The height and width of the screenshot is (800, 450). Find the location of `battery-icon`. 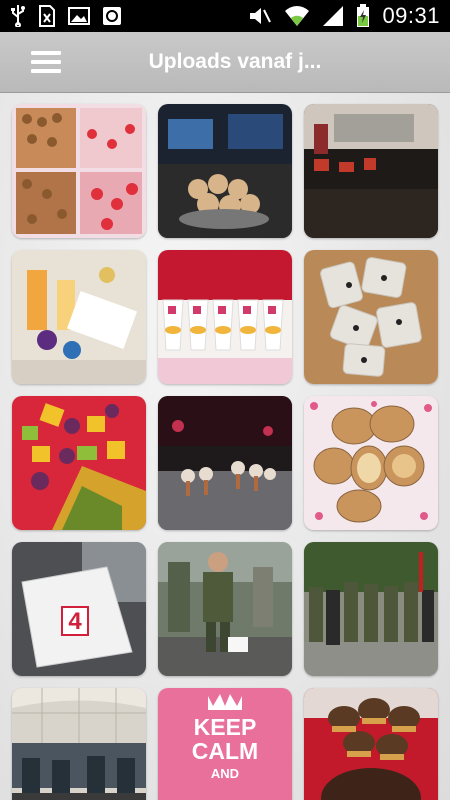

battery-icon is located at coordinates (363, 16).